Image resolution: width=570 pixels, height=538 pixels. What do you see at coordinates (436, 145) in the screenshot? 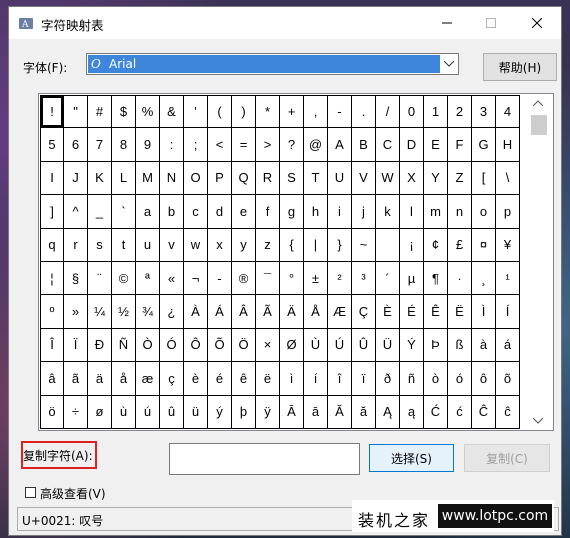
I see `char-cell: E` at bounding box center [436, 145].